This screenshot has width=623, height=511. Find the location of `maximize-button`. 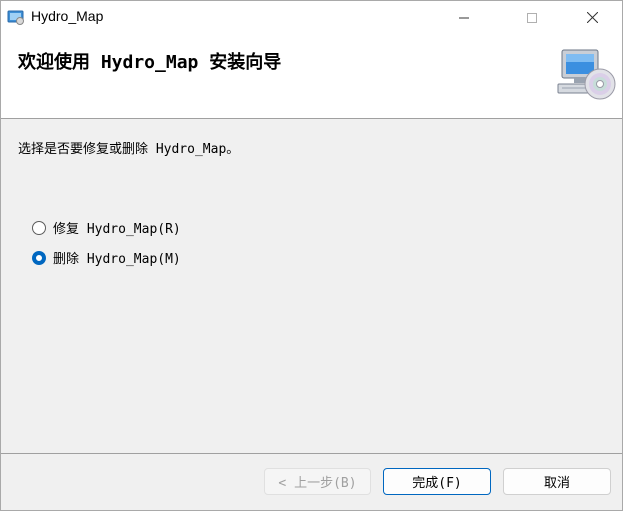

maximize-button is located at coordinates (532, 17).